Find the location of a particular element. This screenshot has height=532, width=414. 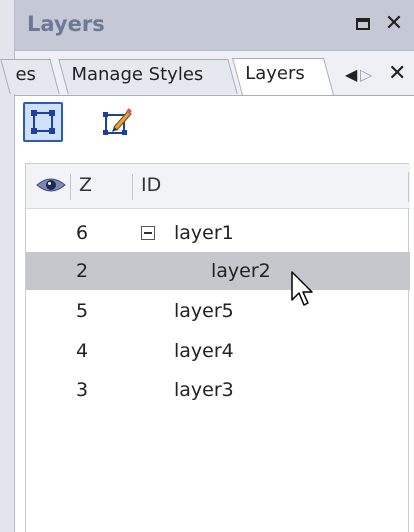

close-tab-icon: ✕ is located at coordinates (397, 73).